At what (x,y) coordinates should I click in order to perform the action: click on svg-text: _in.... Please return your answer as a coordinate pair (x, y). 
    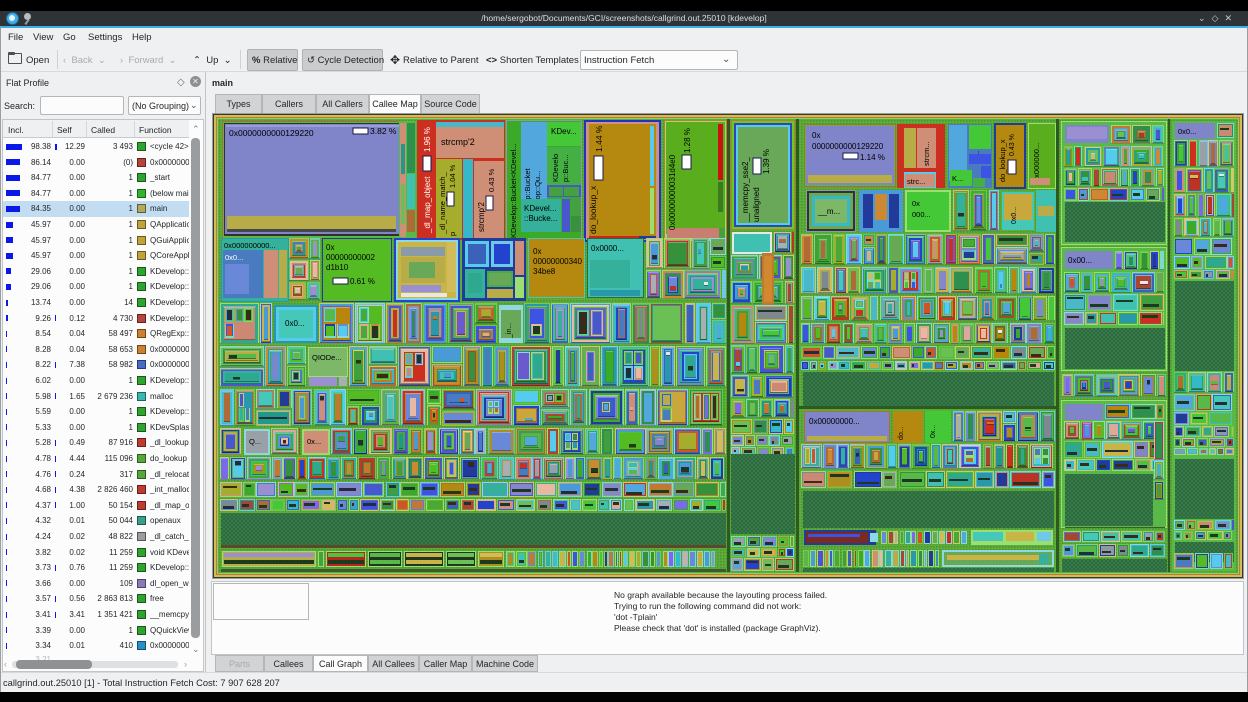
    Looking at the image, I should click on (509, 331).